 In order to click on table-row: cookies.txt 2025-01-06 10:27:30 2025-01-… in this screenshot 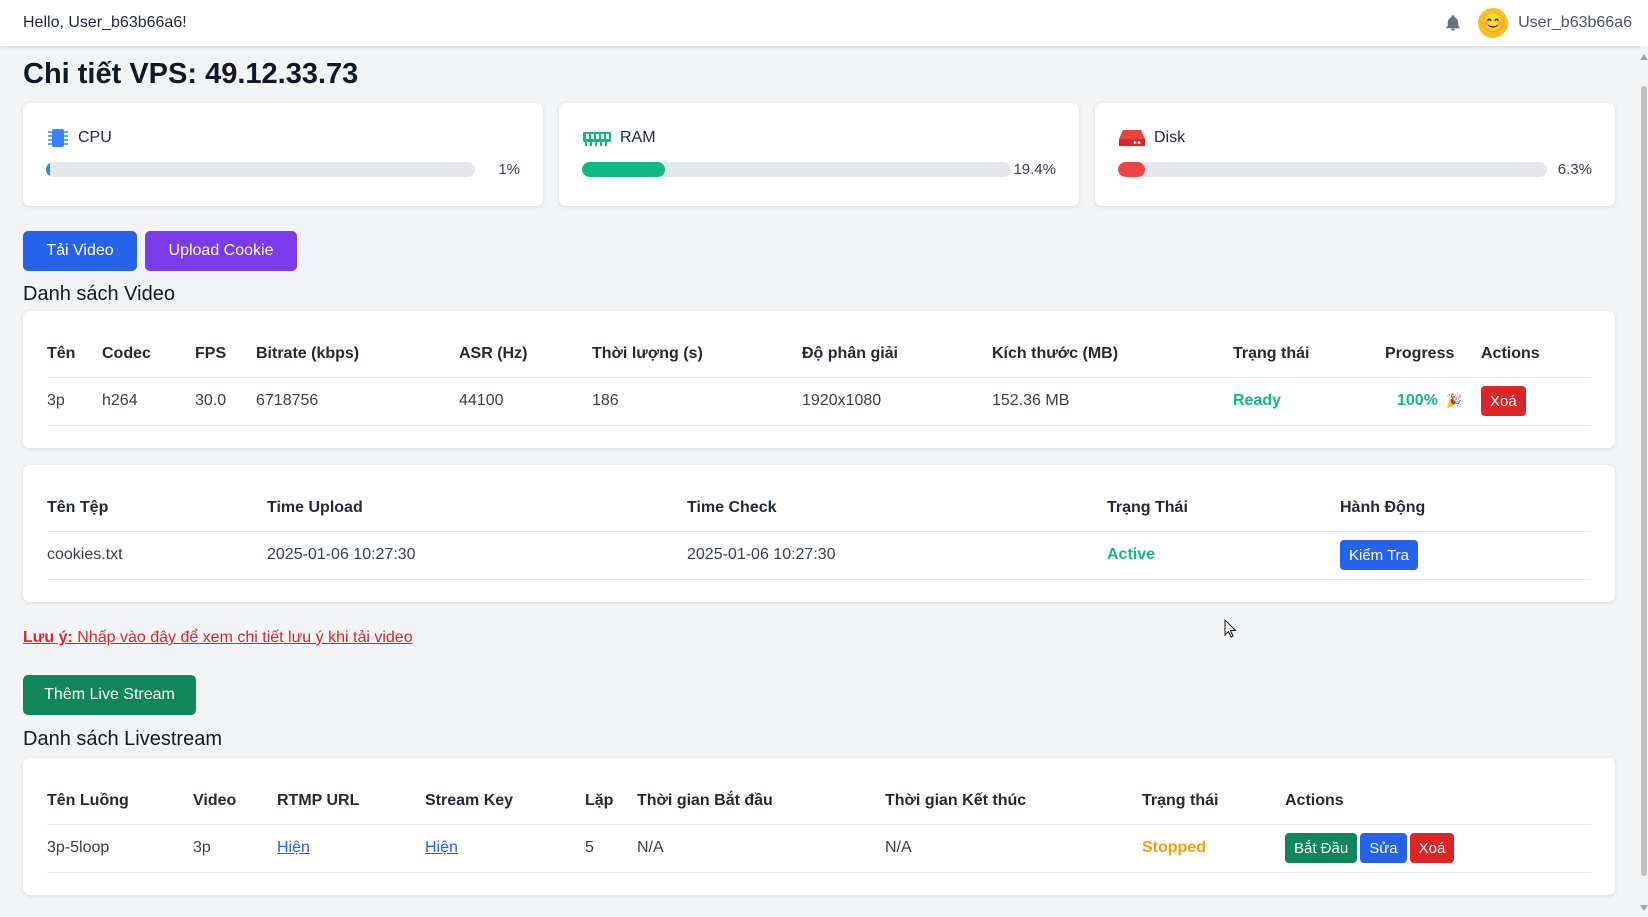, I will do `click(819, 555)`.